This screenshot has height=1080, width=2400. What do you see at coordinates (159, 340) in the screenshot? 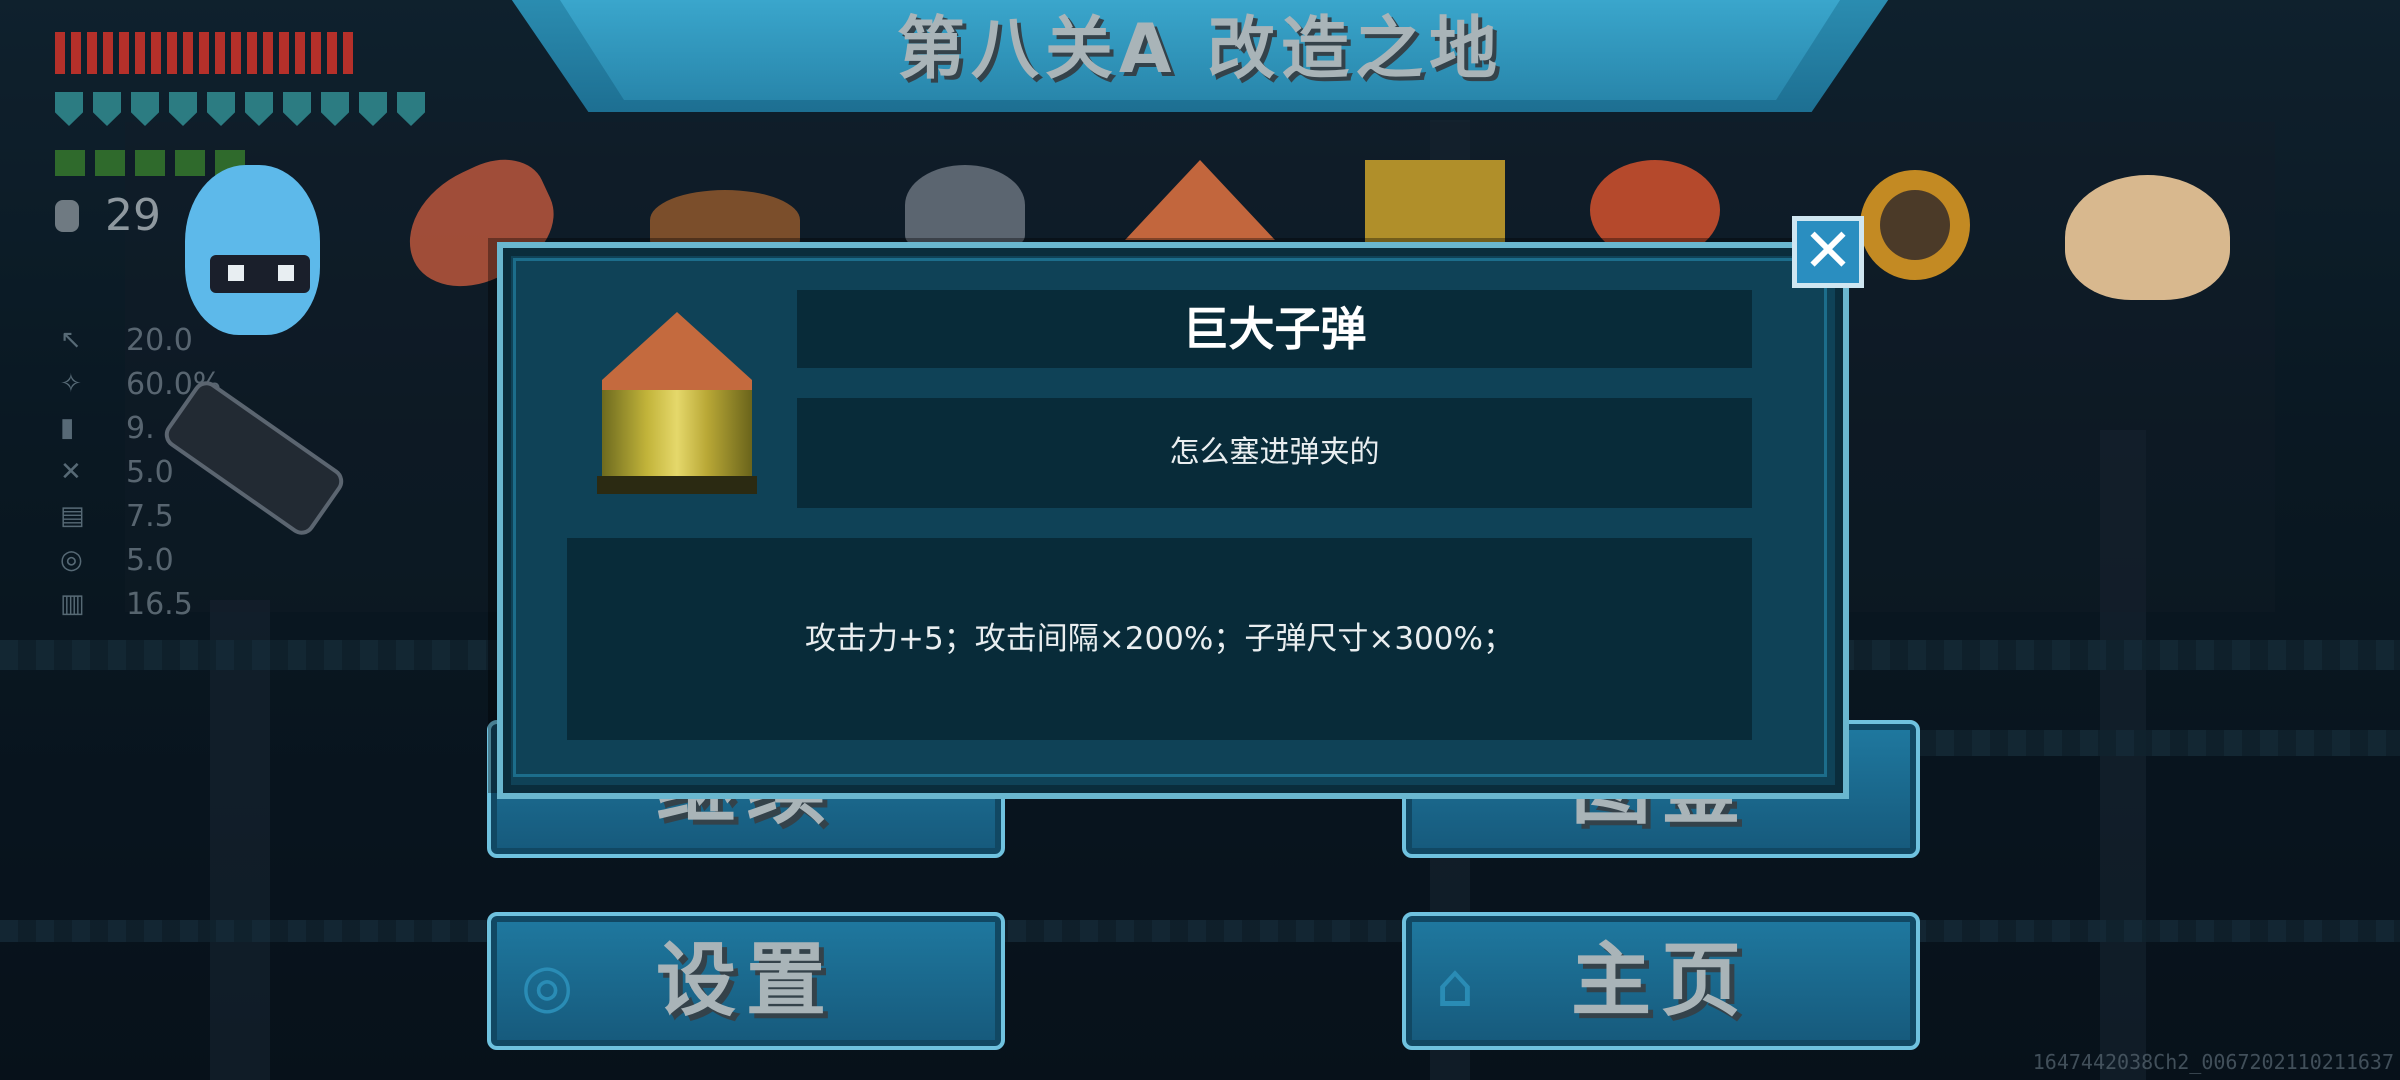
I see `stat-value: 20.0` at bounding box center [159, 340].